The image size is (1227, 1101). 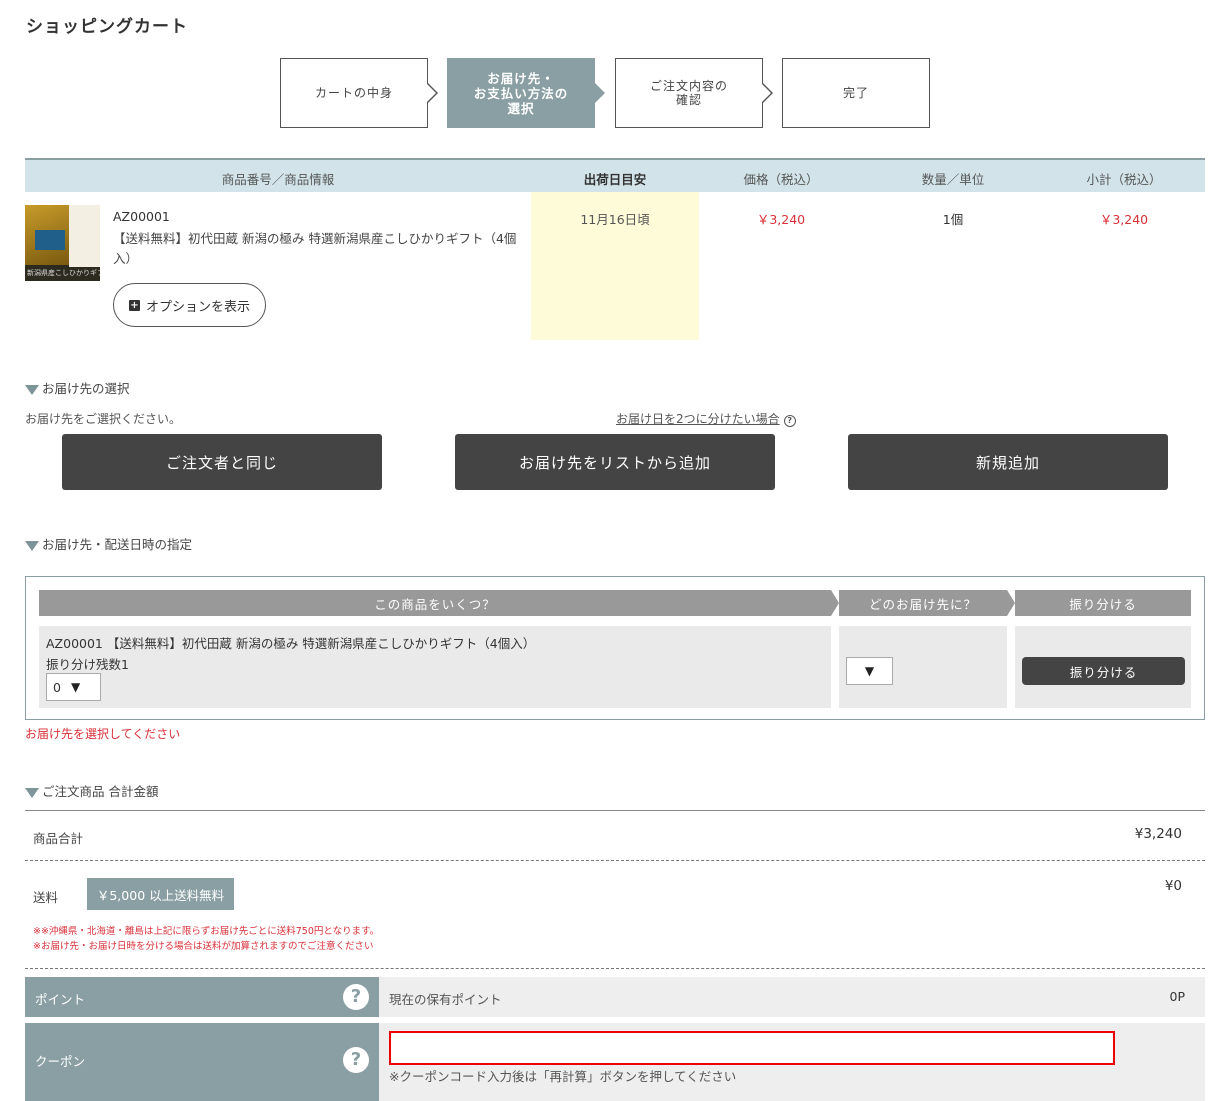 I want to click on step-cart-contents: カートの中身, so click(x=359, y=93).